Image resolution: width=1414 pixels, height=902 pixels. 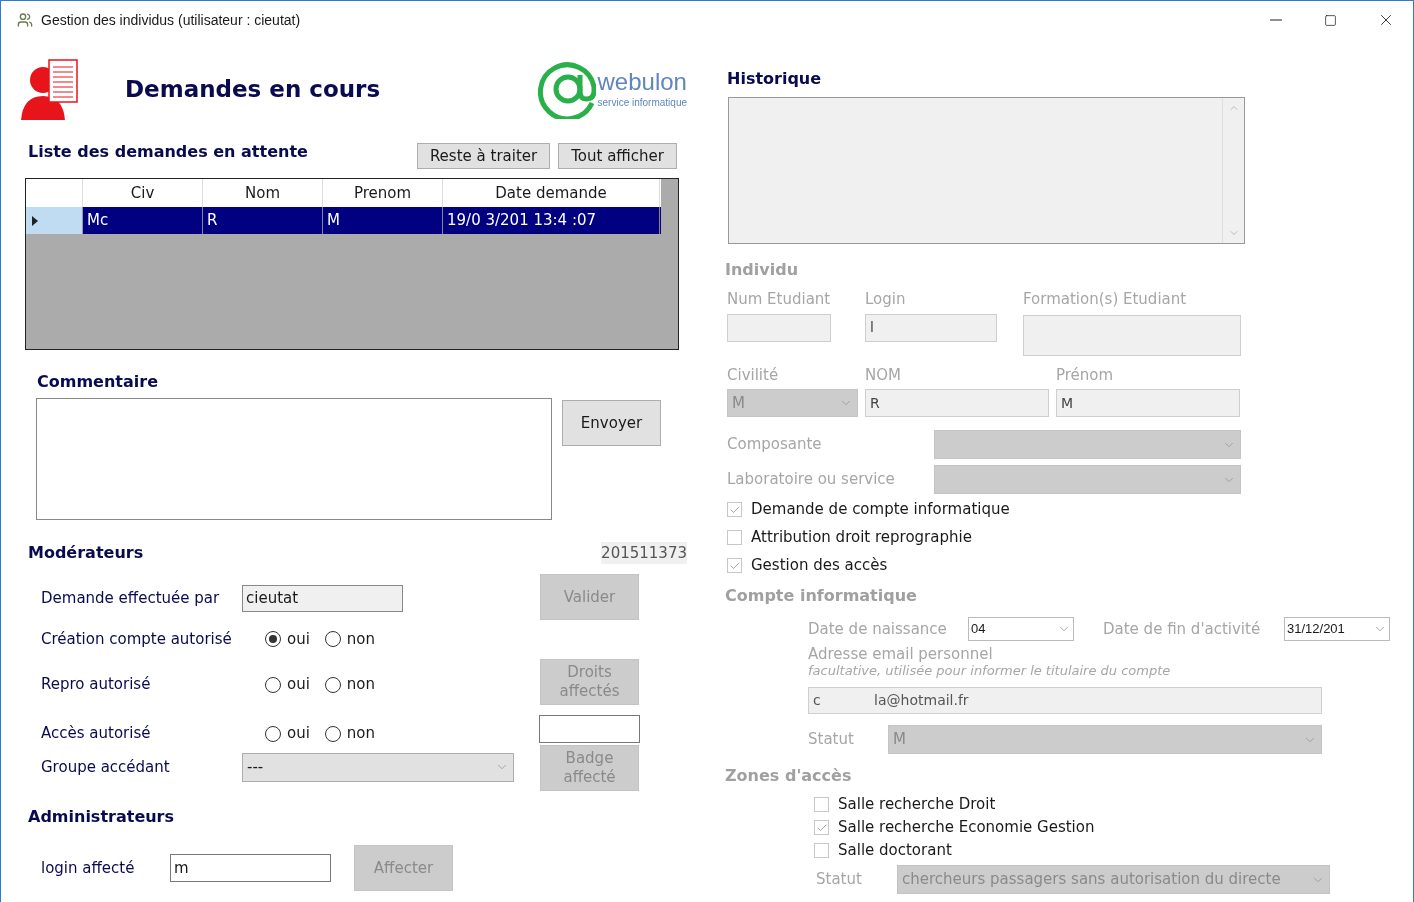 I want to click on section-title: Commentaire, so click(x=98, y=382).